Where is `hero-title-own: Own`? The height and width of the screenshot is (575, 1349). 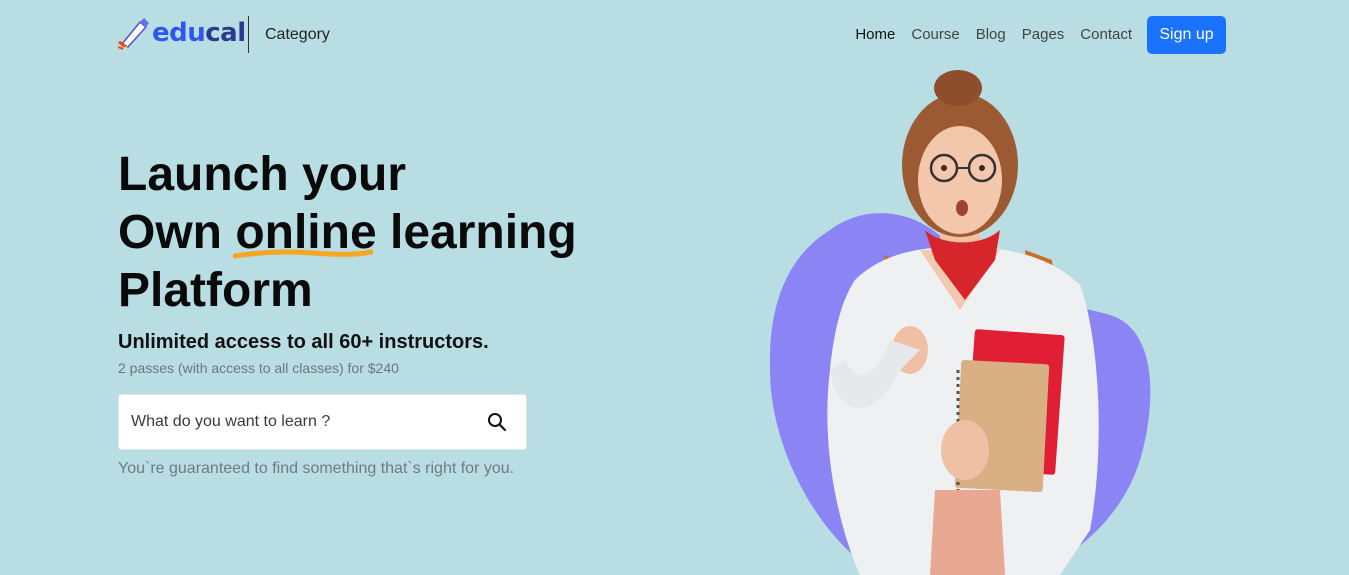 hero-title-own: Own is located at coordinates (177, 232).